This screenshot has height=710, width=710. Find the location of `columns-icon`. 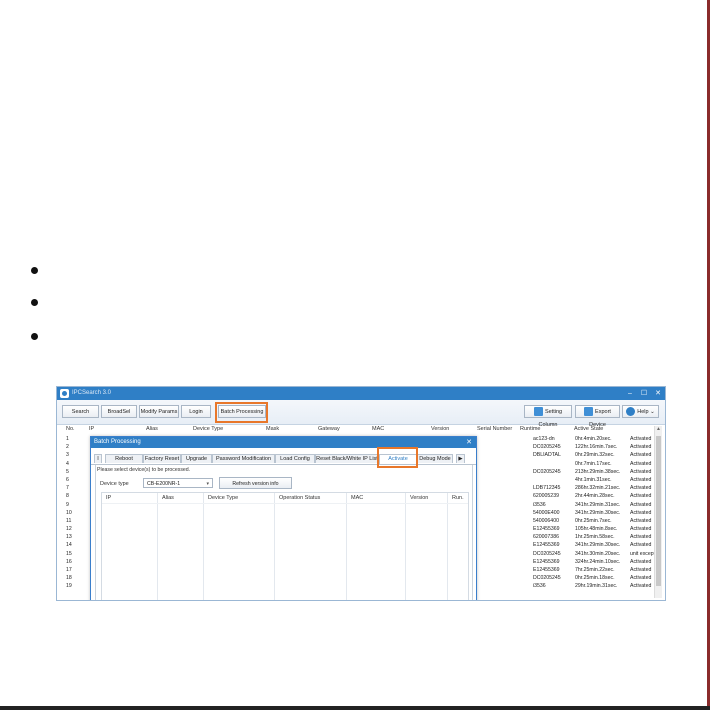

columns-icon is located at coordinates (538, 412).